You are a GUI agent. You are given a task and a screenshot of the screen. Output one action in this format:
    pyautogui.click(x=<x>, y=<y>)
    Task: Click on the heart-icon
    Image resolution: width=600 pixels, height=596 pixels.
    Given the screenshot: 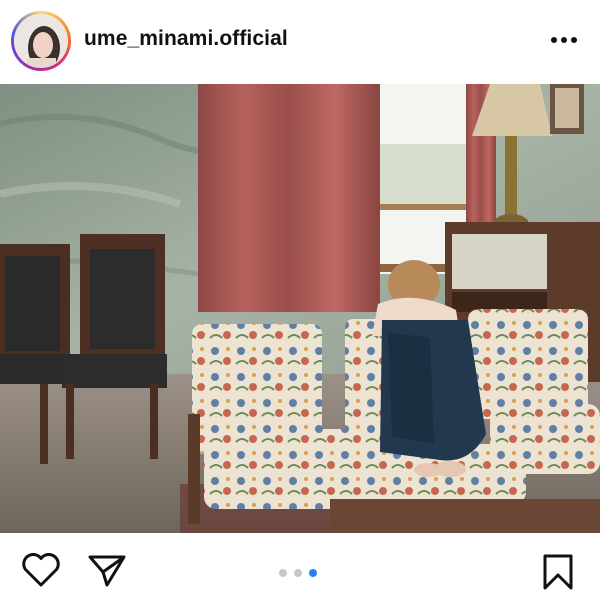 What is the action you would take?
    pyautogui.click(x=41, y=570)
    